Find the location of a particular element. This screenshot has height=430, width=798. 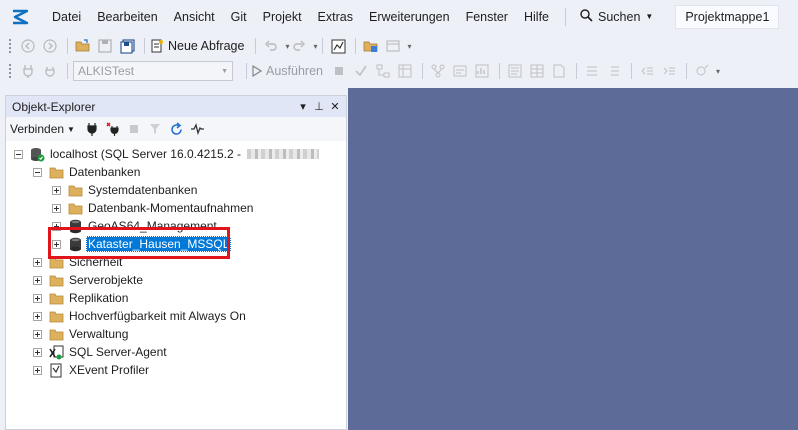

chevron-down-icon: ▾ is located at coordinates (315, 46).